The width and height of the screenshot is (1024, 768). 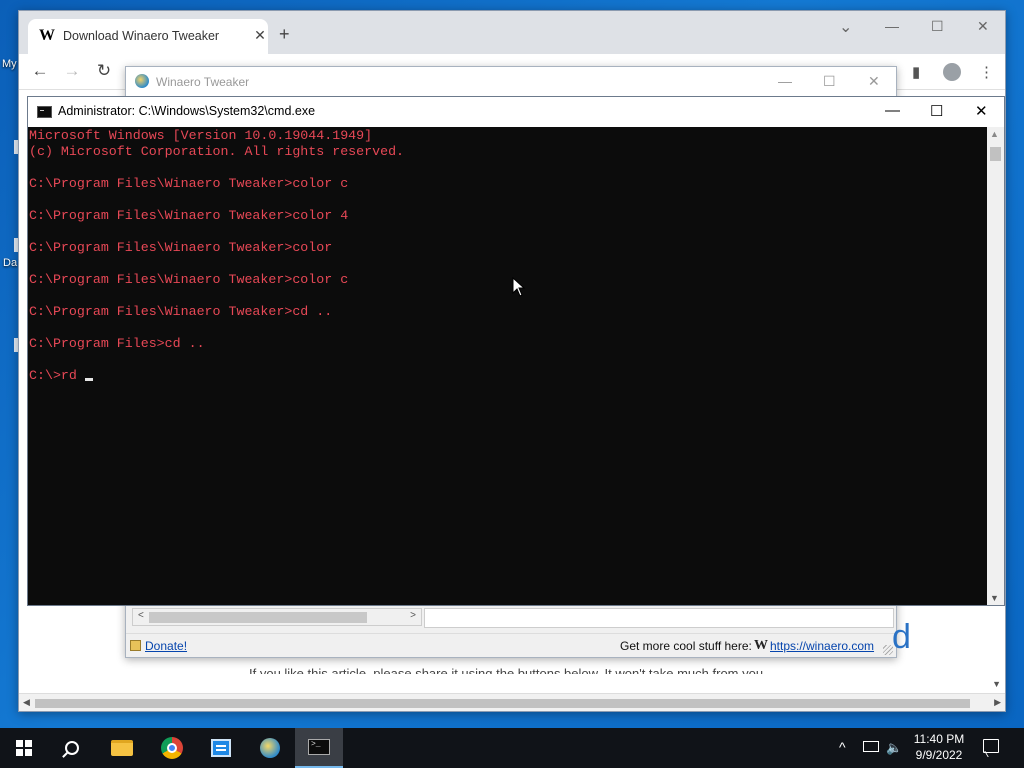 What do you see at coordinates (939, 755) in the screenshot?
I see `clock-date: 9/9/2022` at bounding box center [939, 755].